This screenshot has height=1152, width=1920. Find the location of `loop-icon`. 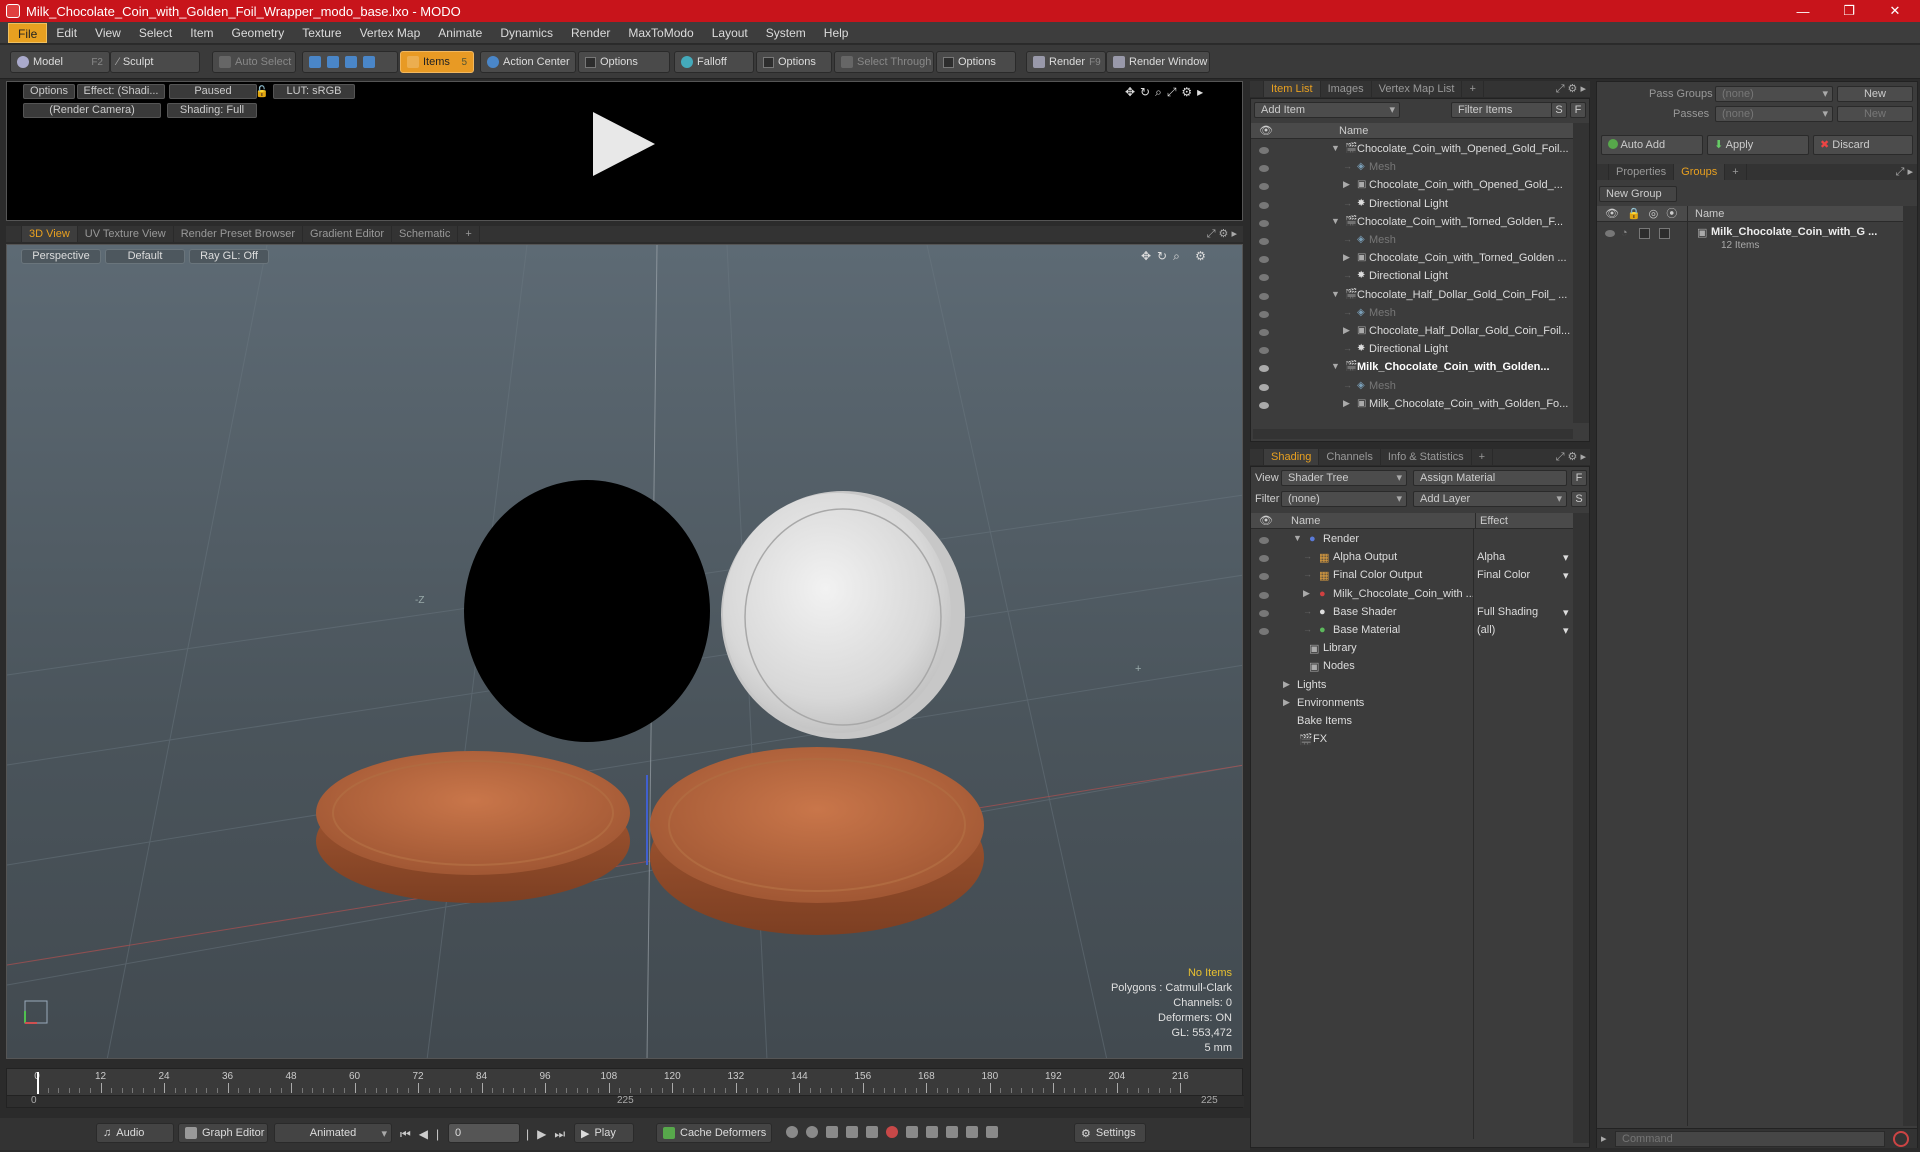

loop-icon is located at coordinates (912, 1132).